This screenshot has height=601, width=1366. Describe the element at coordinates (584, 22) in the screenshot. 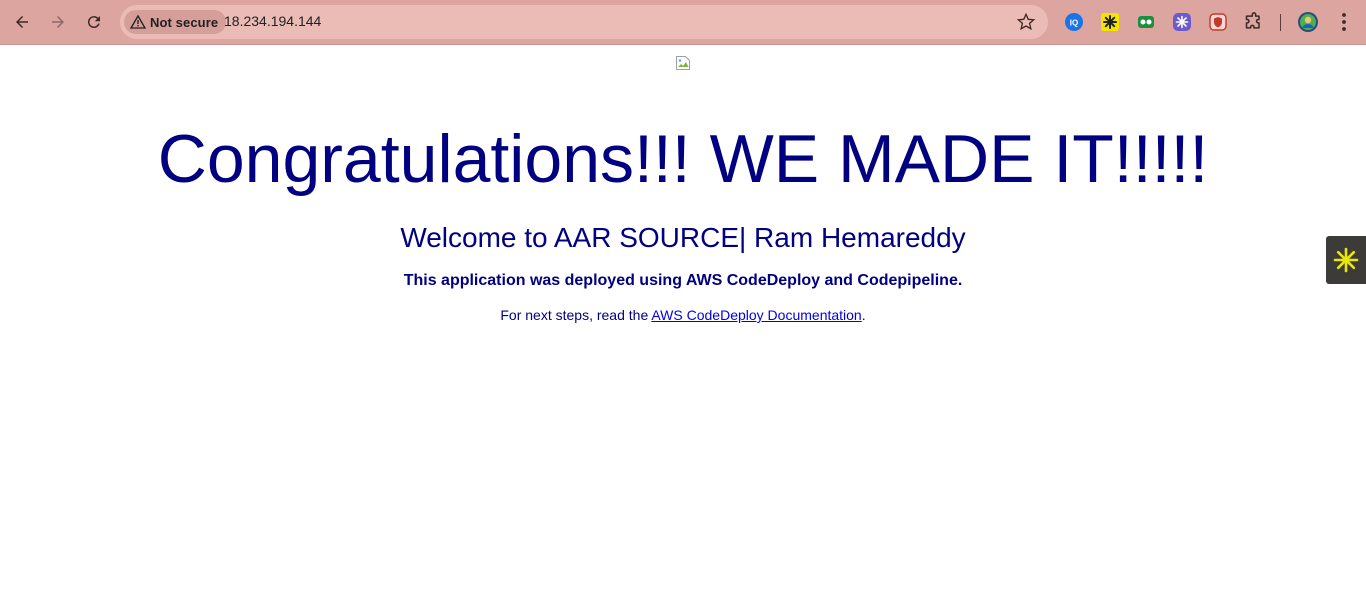

I see `address-bar: Not secure 18.234.194.144` at that location.